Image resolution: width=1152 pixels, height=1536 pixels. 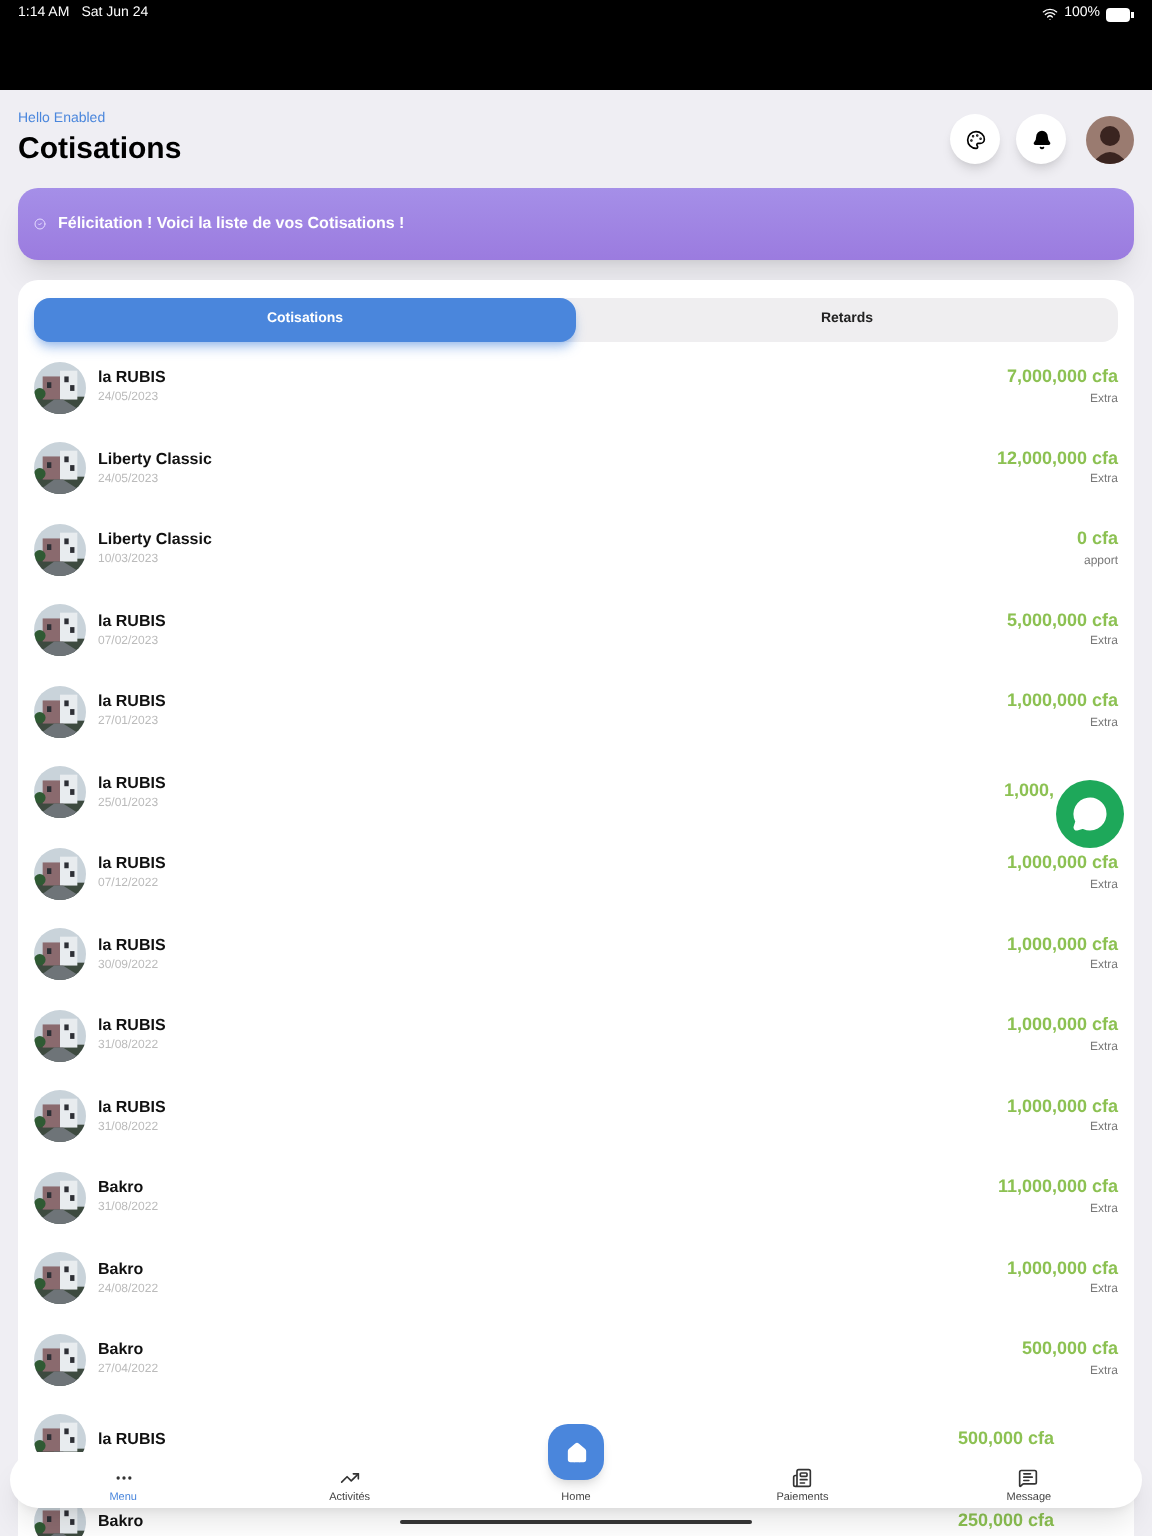 I want to click on chat-icon, so click(x=1090, y=814).